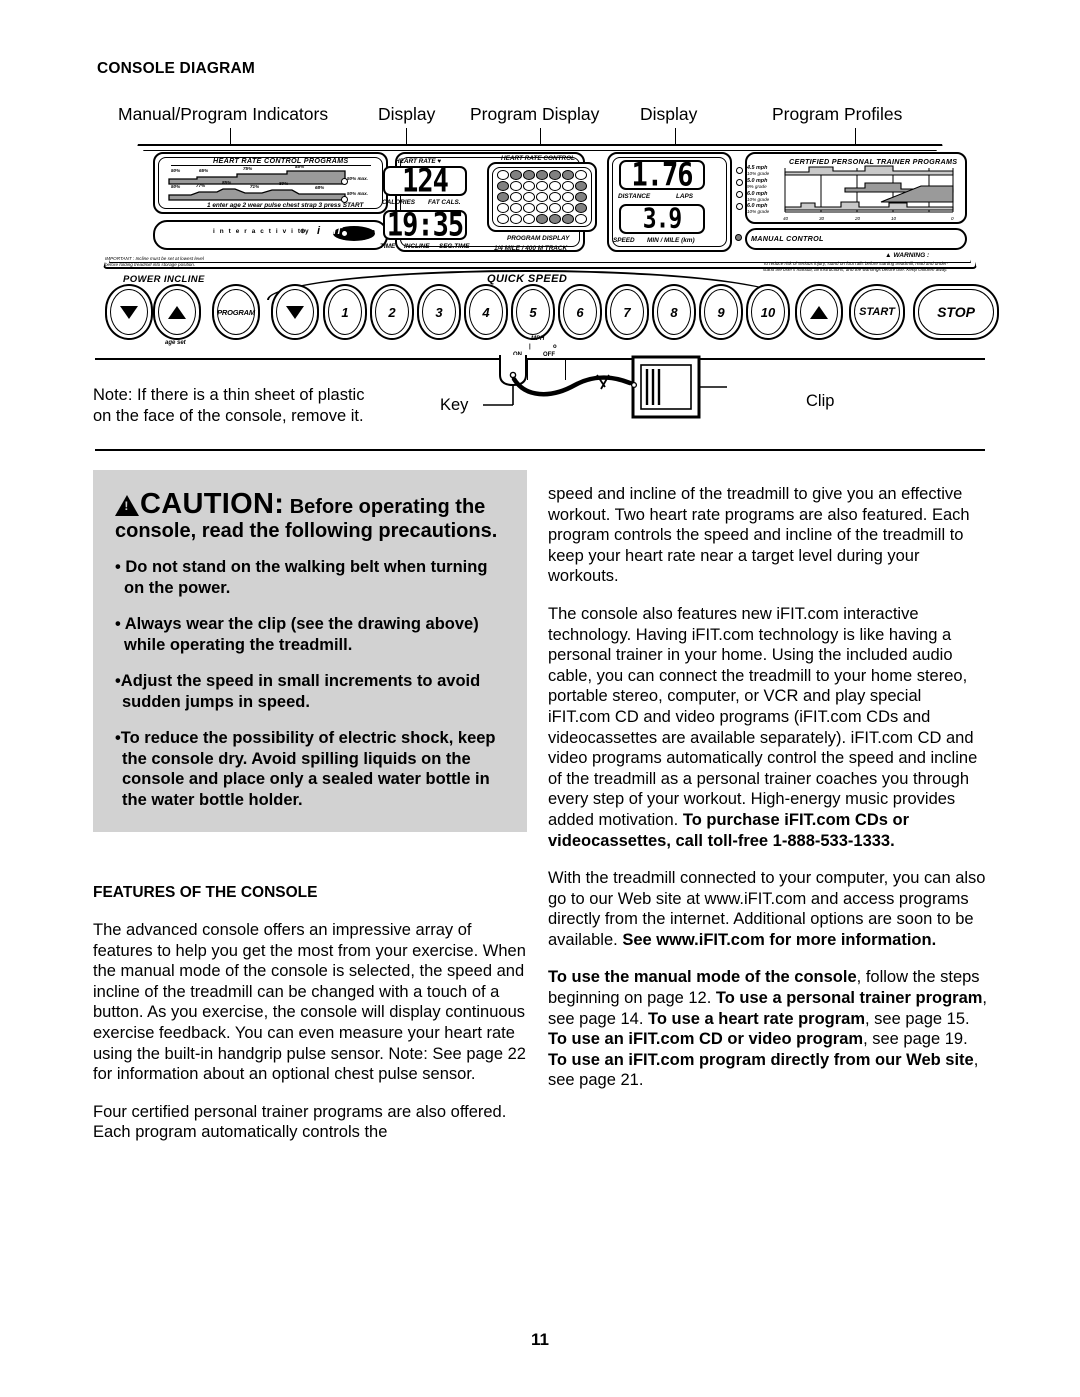 The image size is (1080, 1397). Describe the element at coordinates (175, 343) in the screenshot. I see `age-set-label: age set` at that location.